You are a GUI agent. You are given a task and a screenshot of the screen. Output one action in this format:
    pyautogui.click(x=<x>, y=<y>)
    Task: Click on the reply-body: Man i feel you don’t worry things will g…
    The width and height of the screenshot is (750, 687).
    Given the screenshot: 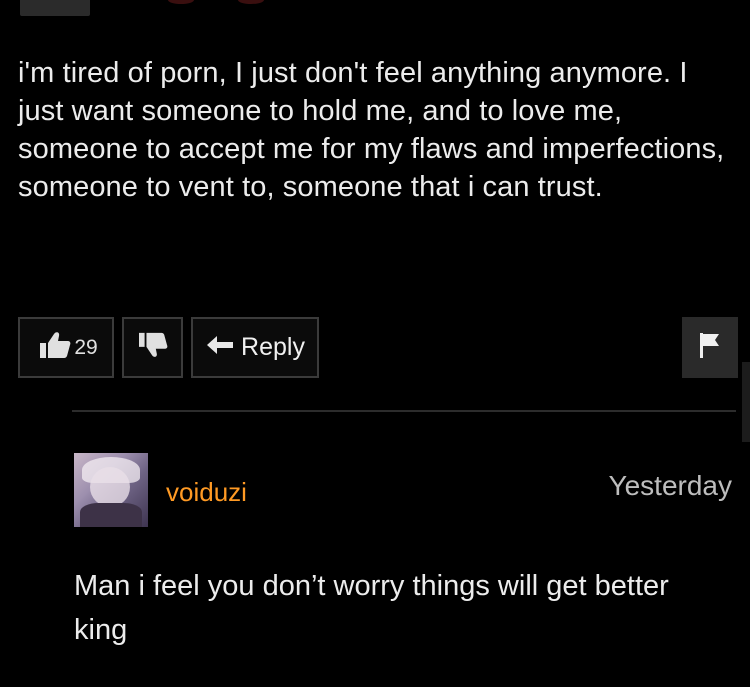 What is the action you would take?
    pyautogui.click(x=371, y=608)
    